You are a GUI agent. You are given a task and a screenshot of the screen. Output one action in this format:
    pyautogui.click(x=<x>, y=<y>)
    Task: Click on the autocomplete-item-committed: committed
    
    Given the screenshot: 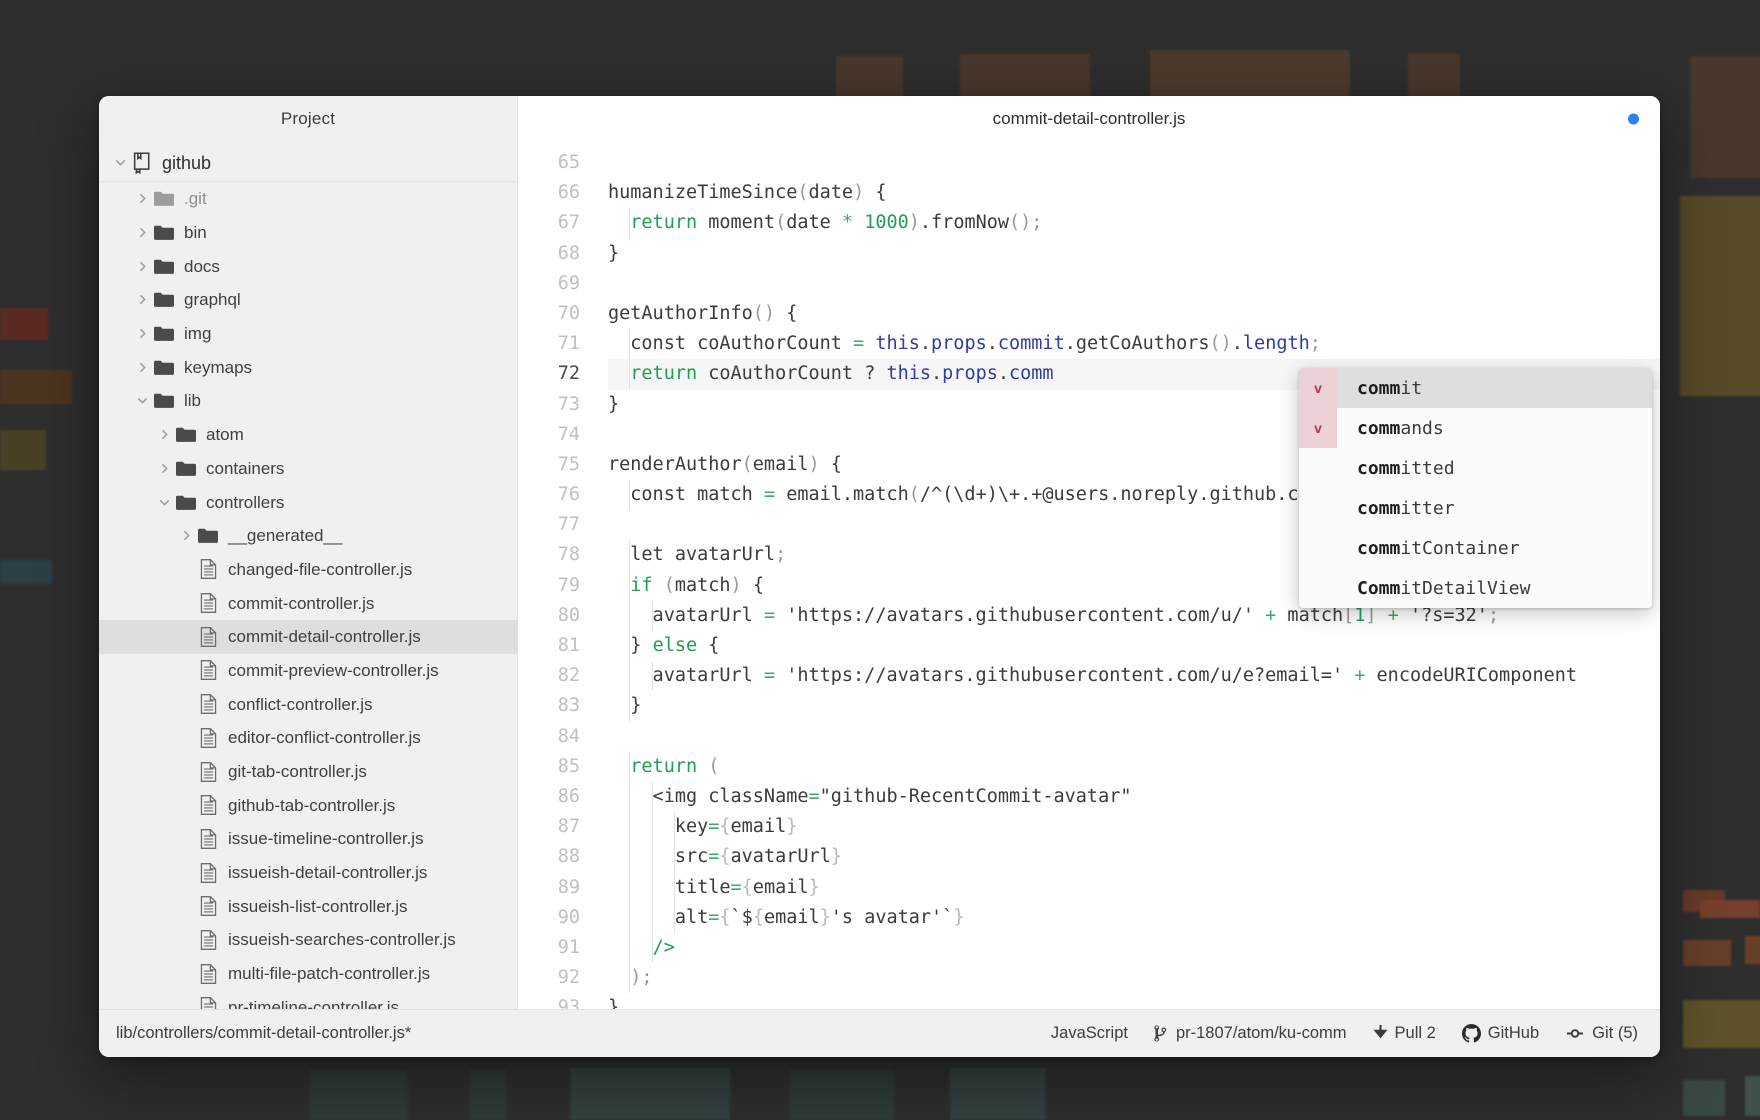 What is the action you would take?
    pyautogui.click(x=1475, y=468)
    